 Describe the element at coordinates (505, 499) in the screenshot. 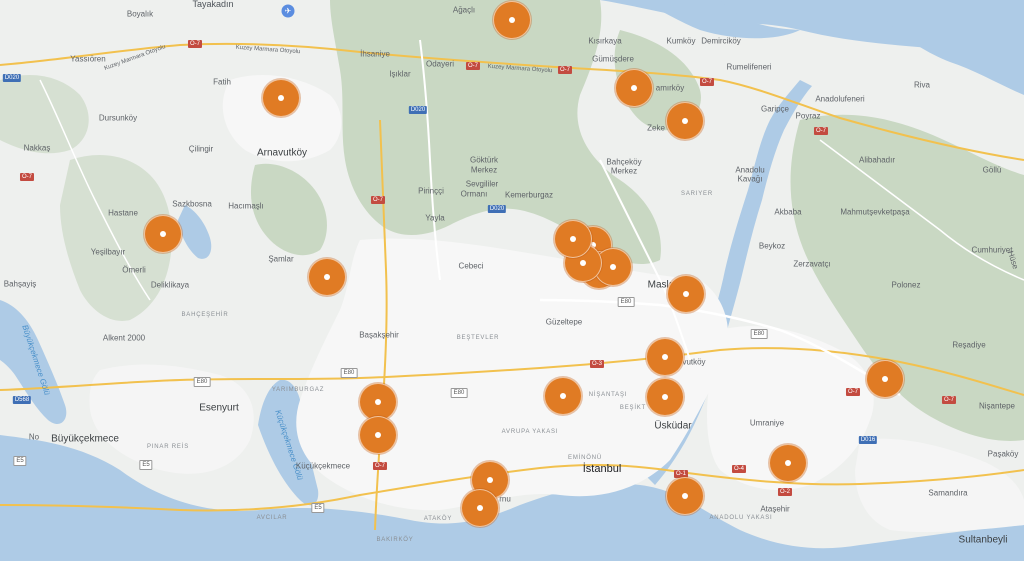

I see `label-bakirkoy-a: rnu` at that location.